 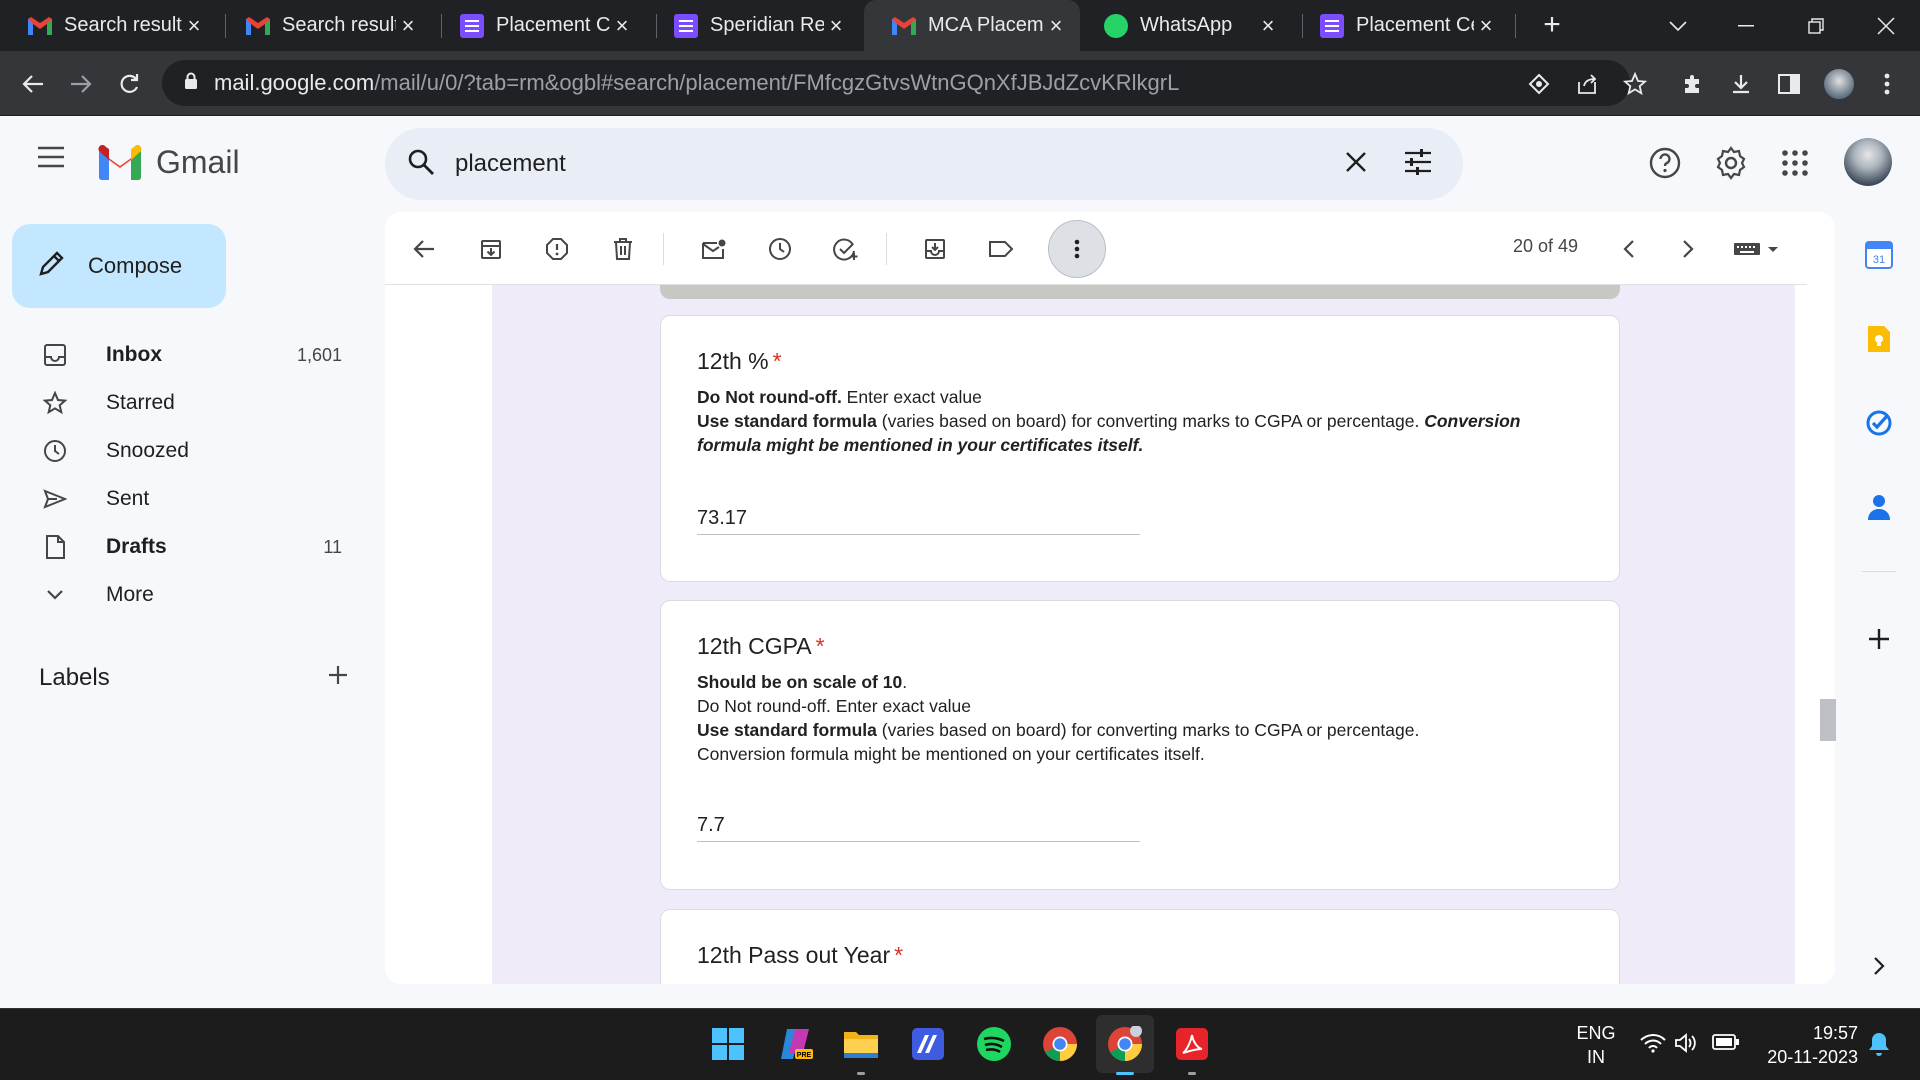 What do you see at coordinates (935, 249) in the screenshot?
I see `move-to-icon` at bounding box center [935, 249].